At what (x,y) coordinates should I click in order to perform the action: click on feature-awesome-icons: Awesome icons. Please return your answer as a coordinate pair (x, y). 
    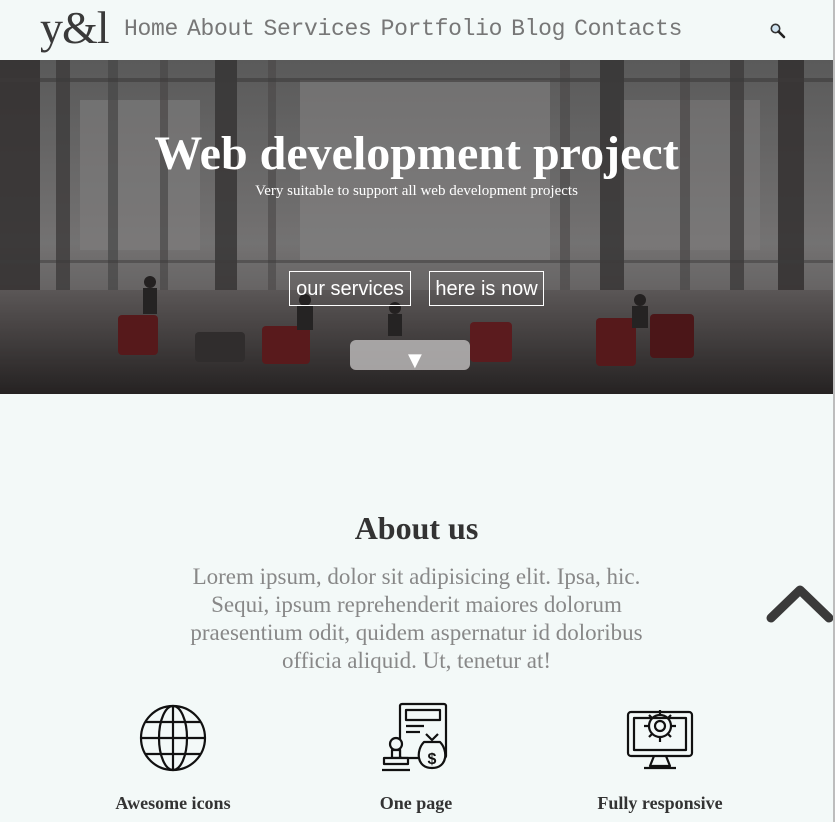
    Looking at the image, I should click on (173, 757).